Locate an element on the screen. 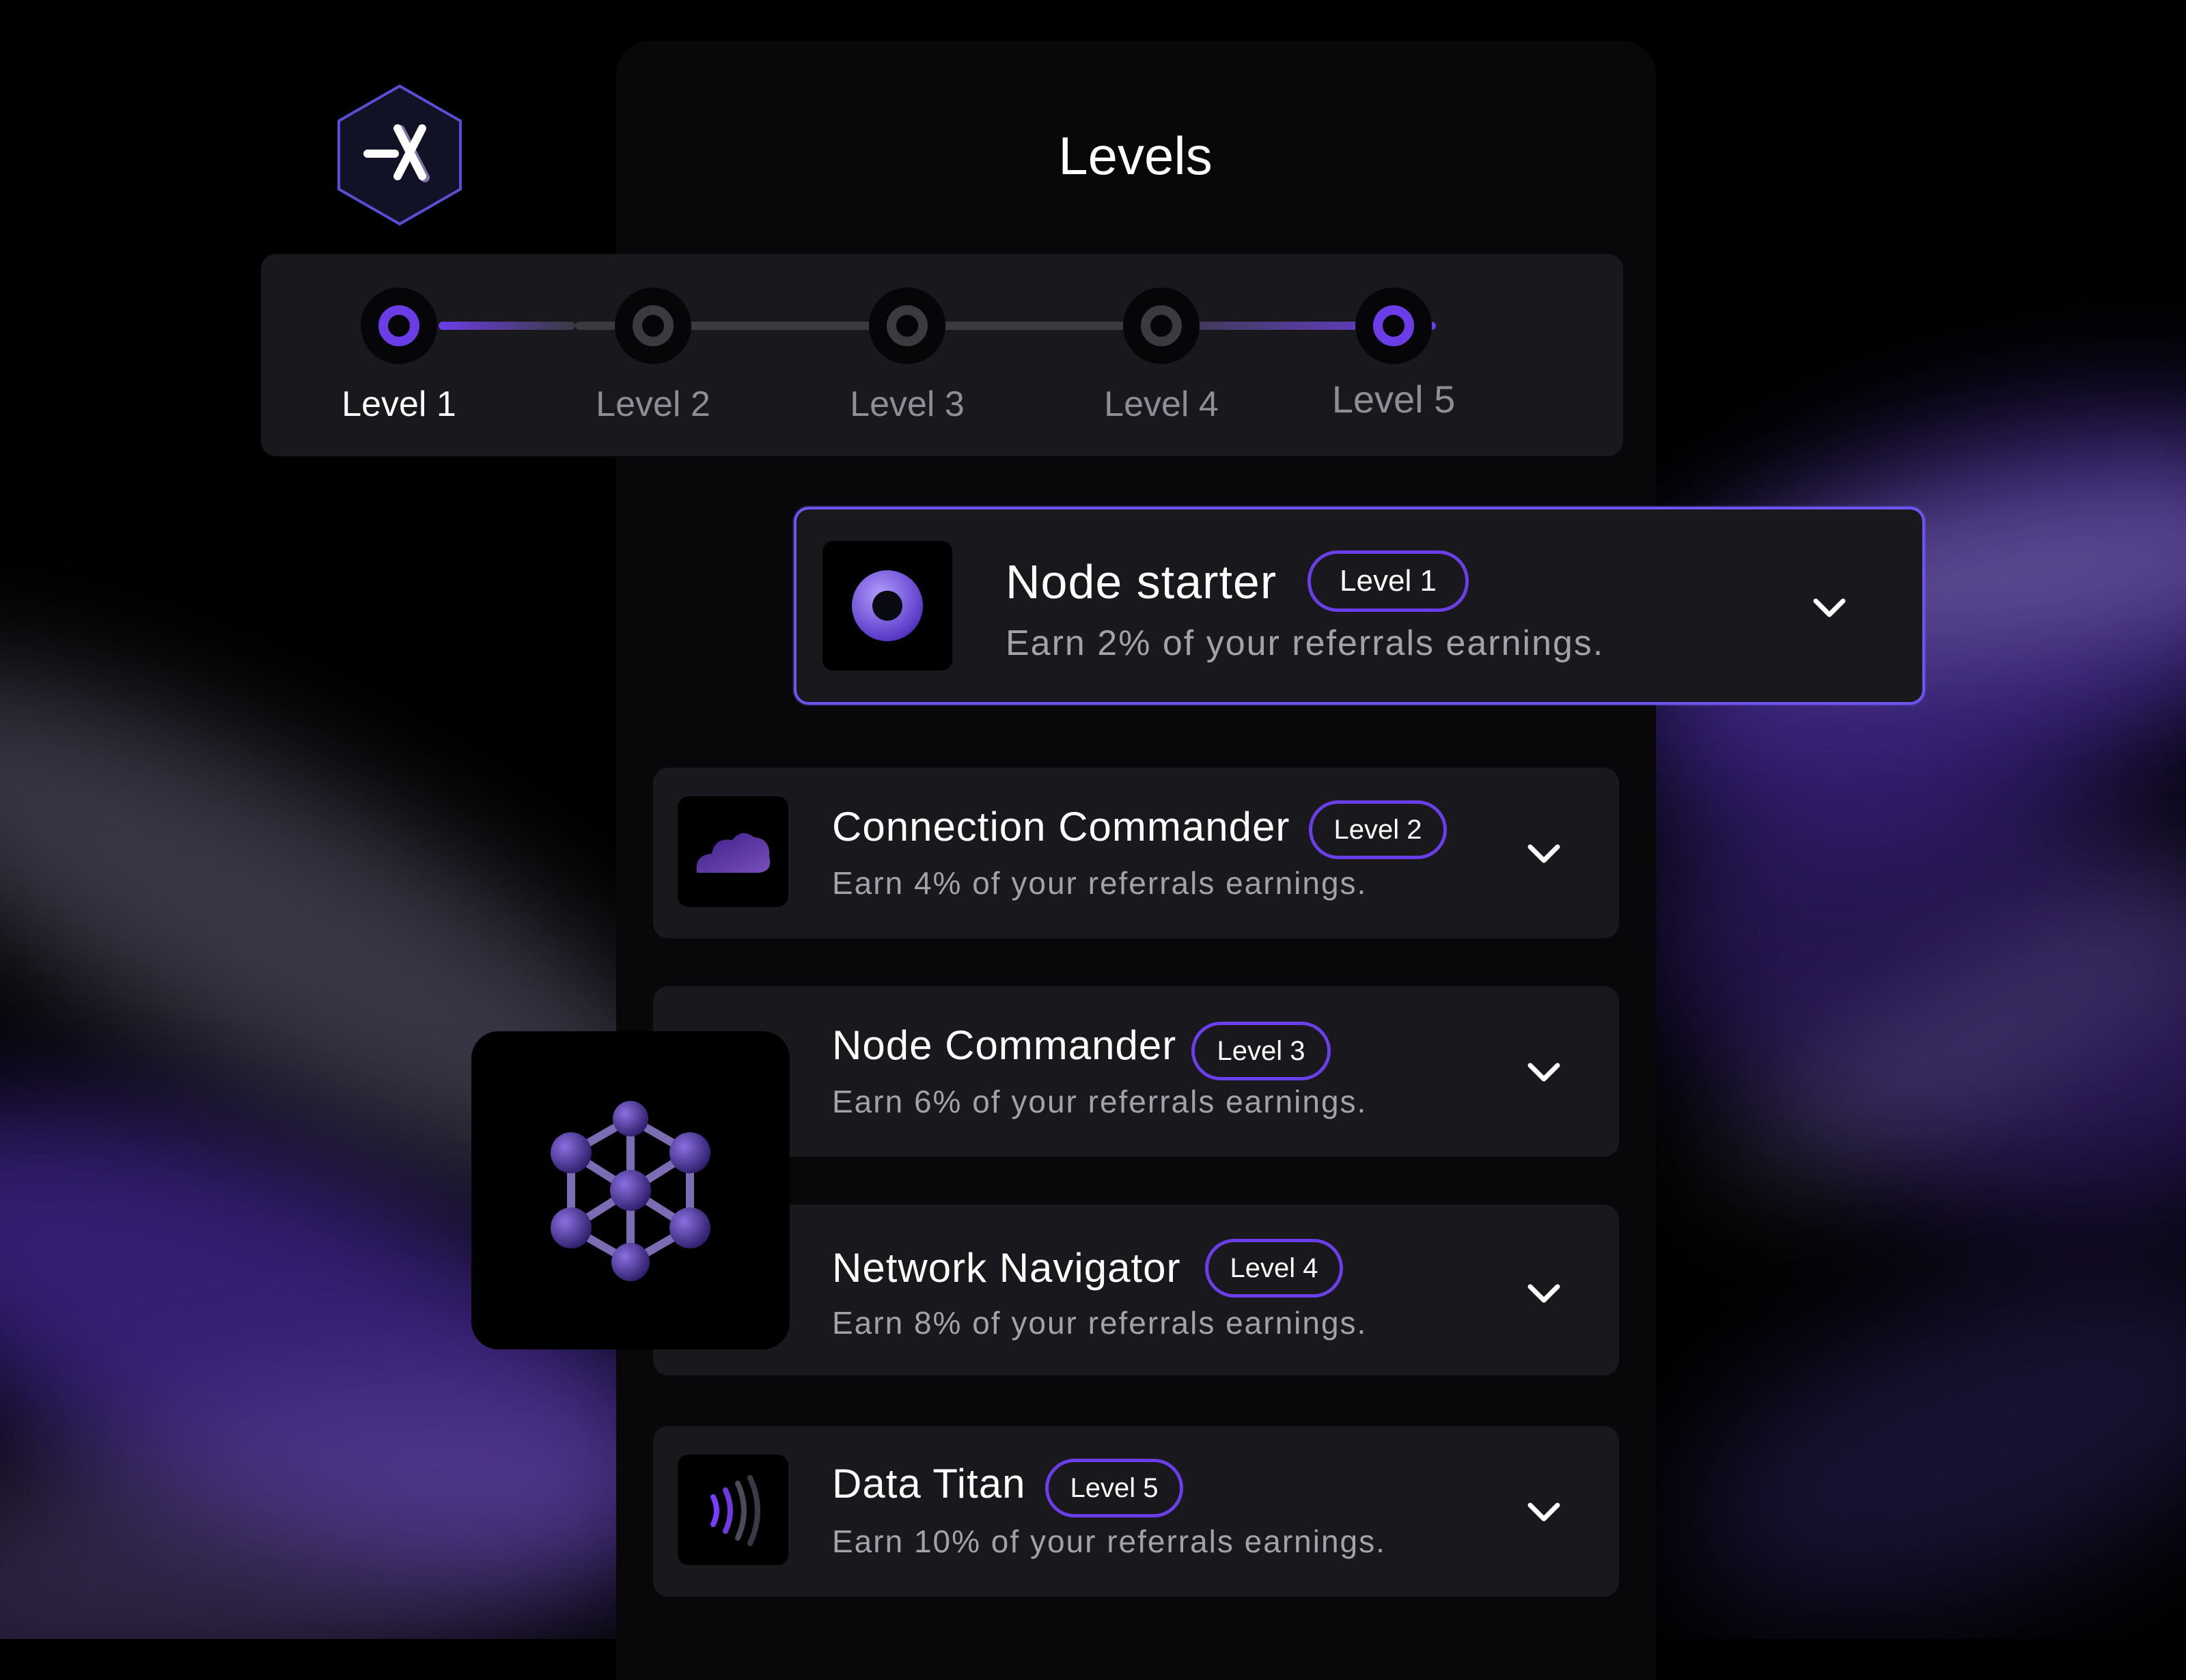 Image resolution: width=2186 pixels, height=1680 pixels. level-title: Network Navigator is located at coordinates (1006, 1268).